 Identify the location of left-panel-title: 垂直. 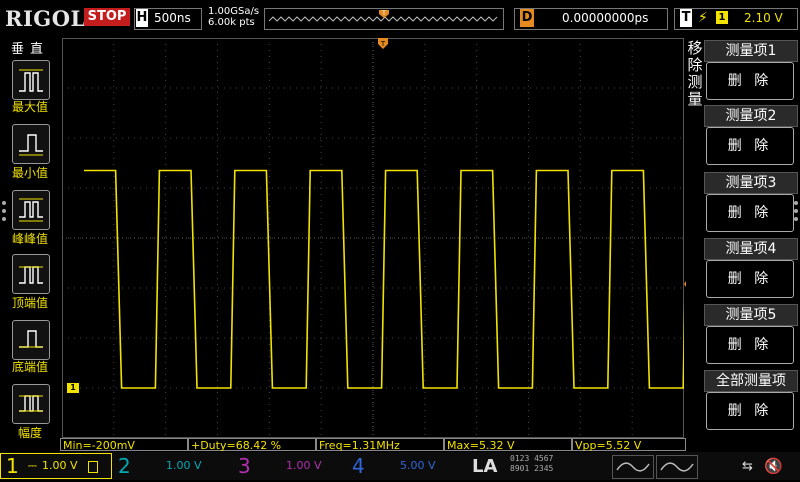
(29, 49).